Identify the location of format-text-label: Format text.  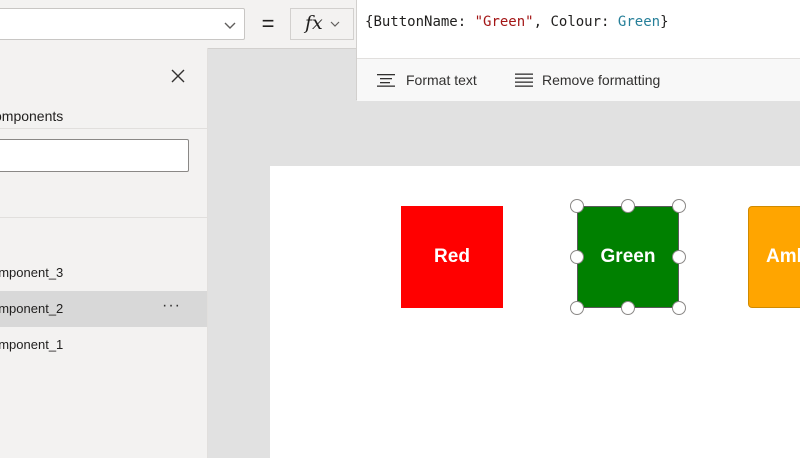
(441, 80).